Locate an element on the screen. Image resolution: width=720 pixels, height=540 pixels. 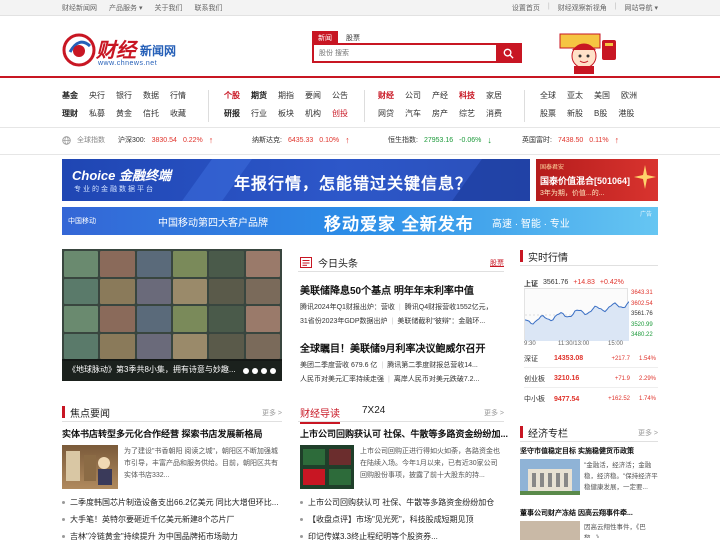
nav-item: 机构 is located at coordinates (313, 117).